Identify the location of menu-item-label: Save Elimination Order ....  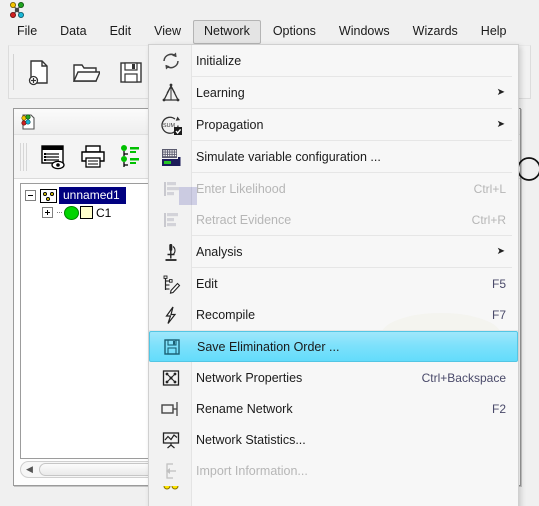
(268, 346).